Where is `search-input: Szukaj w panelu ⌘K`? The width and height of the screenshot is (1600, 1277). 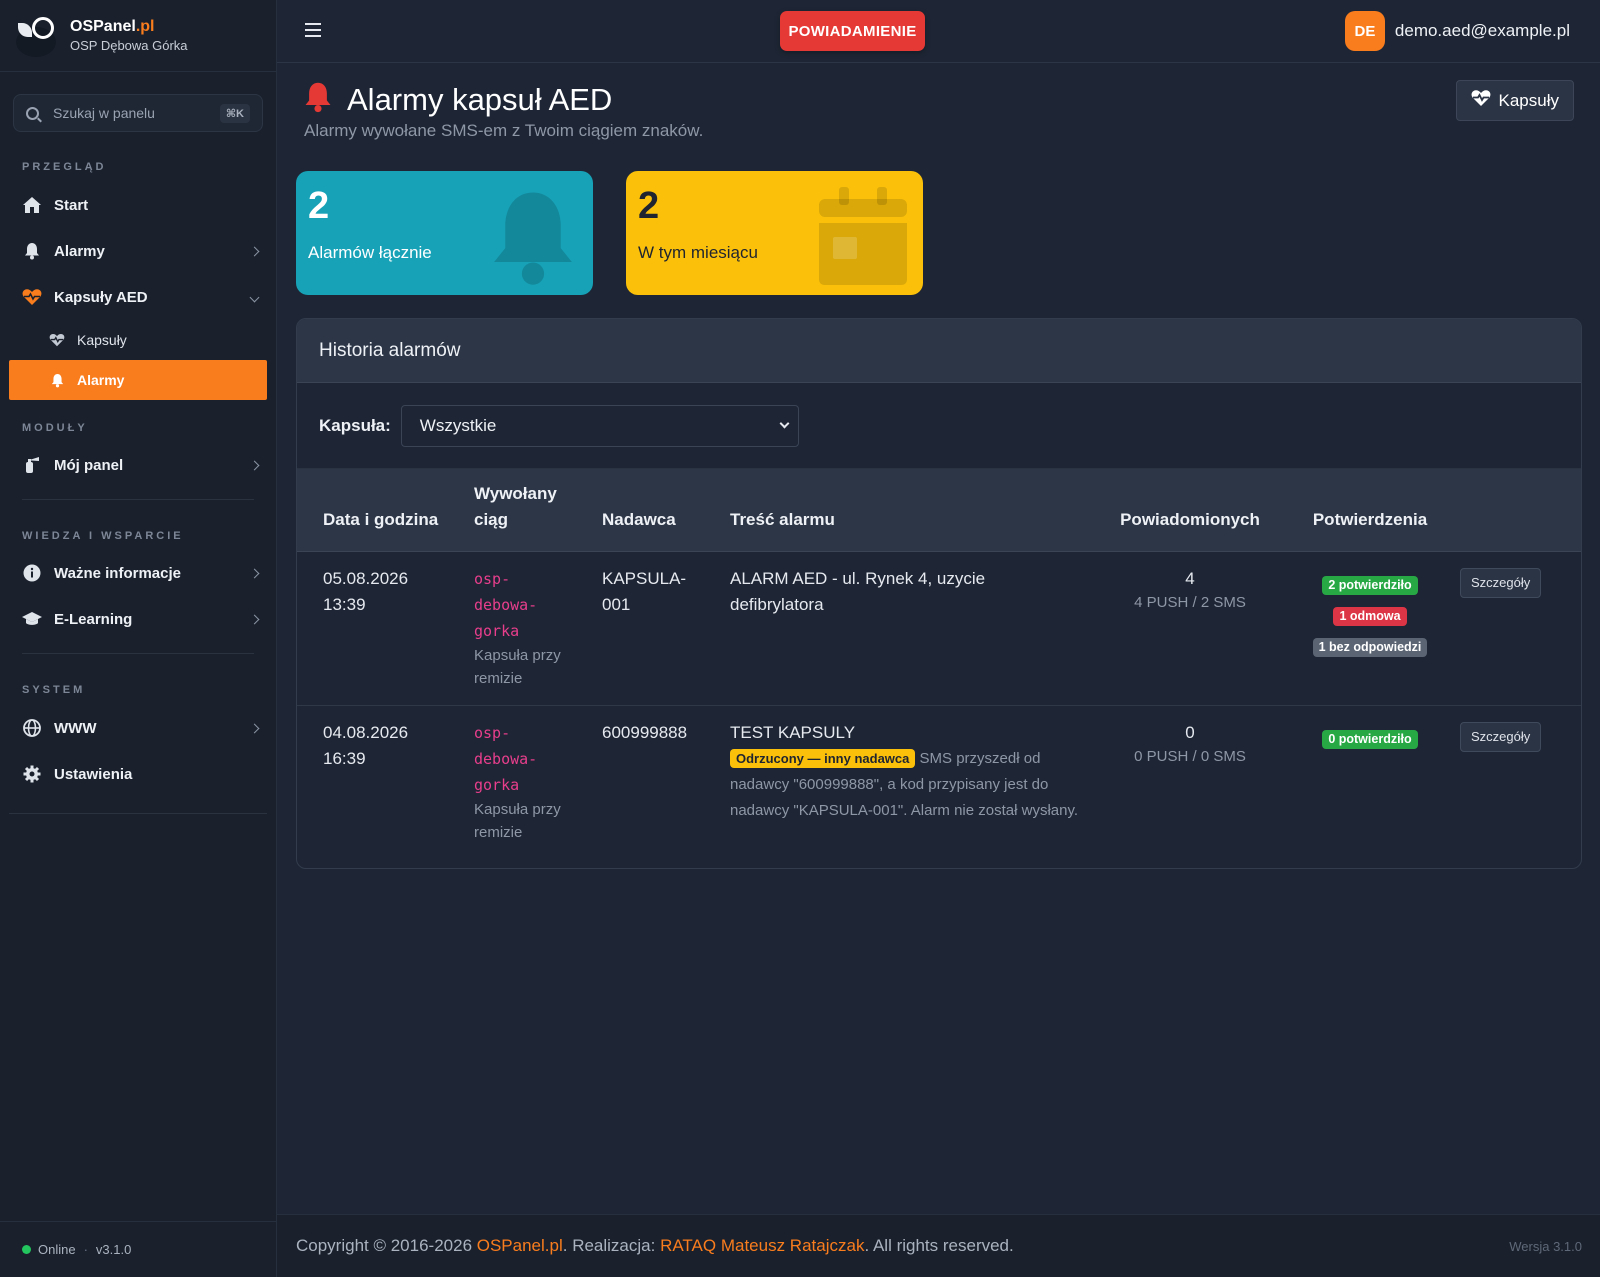 search-input: Szukaj w panelu ⌘K is located at coordinates (138, 113).